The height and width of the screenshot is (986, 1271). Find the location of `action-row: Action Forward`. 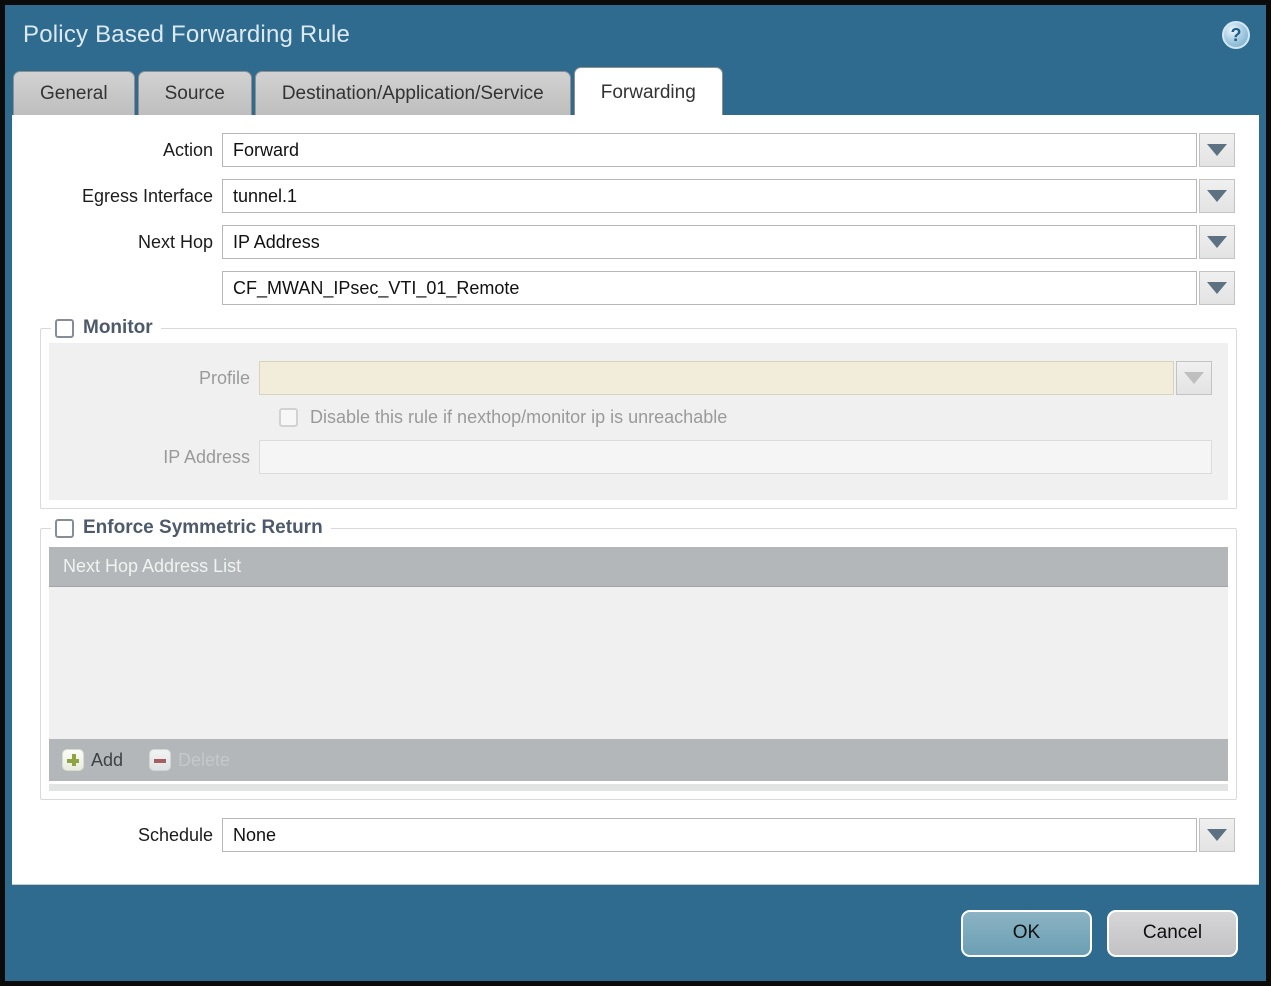

action-row: Action Forward is located at coordinates (623, 150).